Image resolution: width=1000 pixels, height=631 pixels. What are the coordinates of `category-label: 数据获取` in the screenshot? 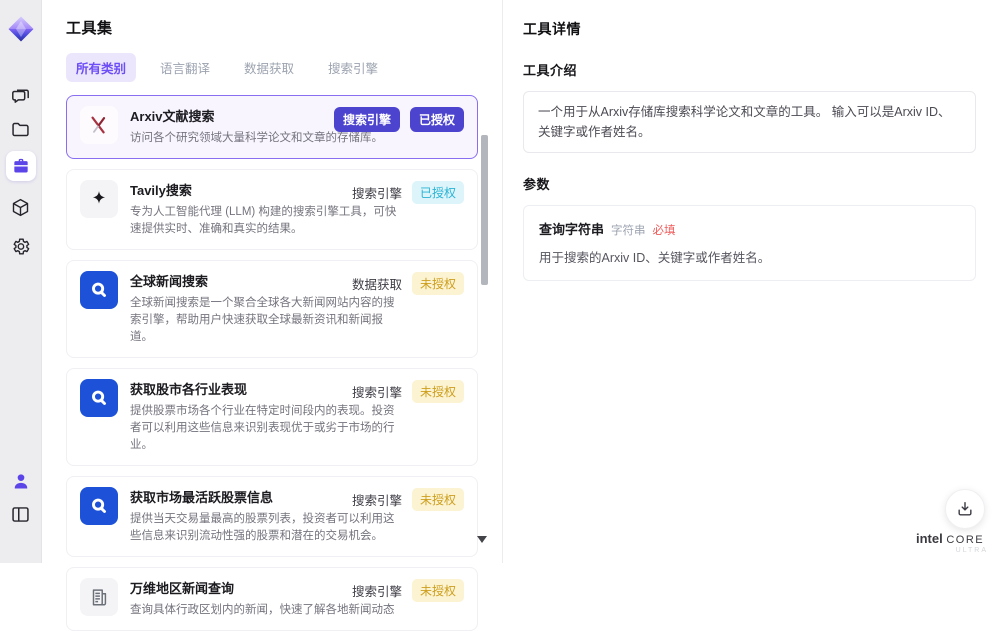 It's located at (376, 285).